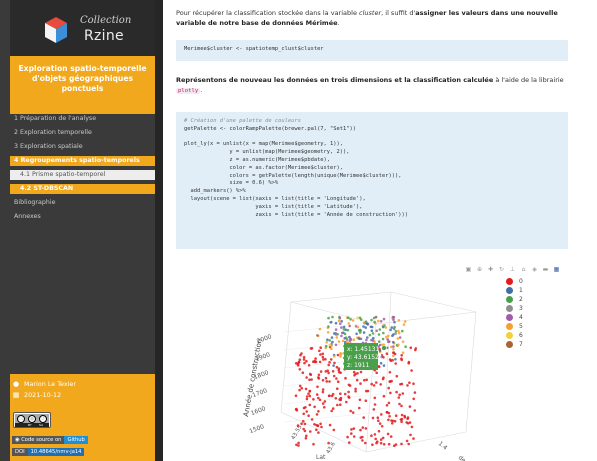 Image resolution: width=597 pixels, height=461 pixels. I want to click on legend-label: 6, so click(521, 335).